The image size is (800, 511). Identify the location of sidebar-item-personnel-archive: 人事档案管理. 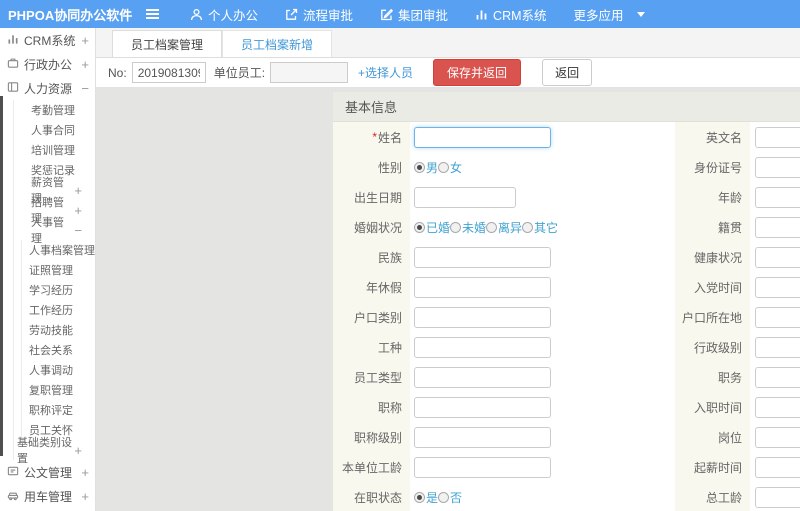
(58, 250).